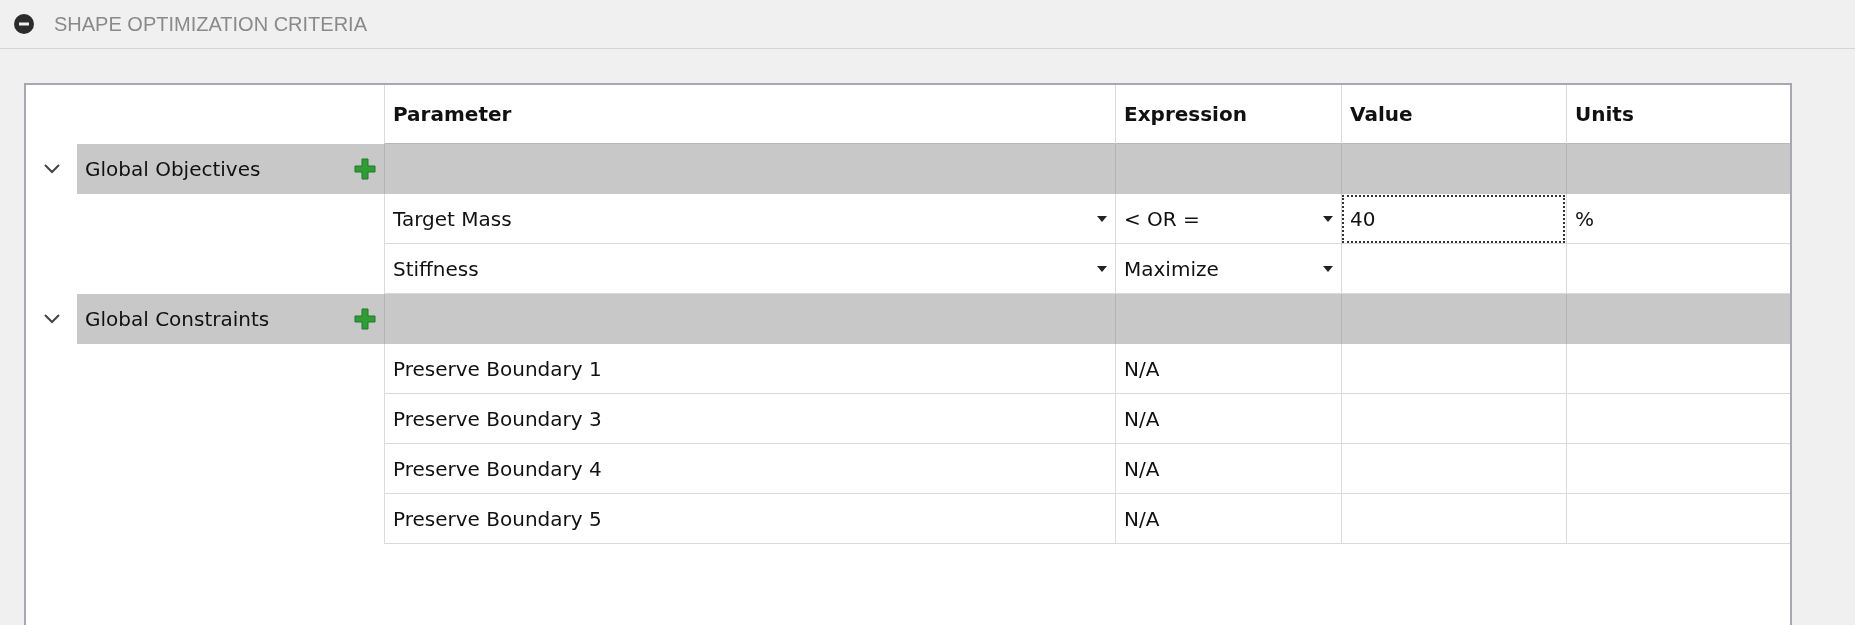 This screenshot has height=625, width=1855. What do you see at coordinates (497, 368) in the screenshot?
I see `parameter-text: Preserve Boundary 1` at bounding box center [497, 368].